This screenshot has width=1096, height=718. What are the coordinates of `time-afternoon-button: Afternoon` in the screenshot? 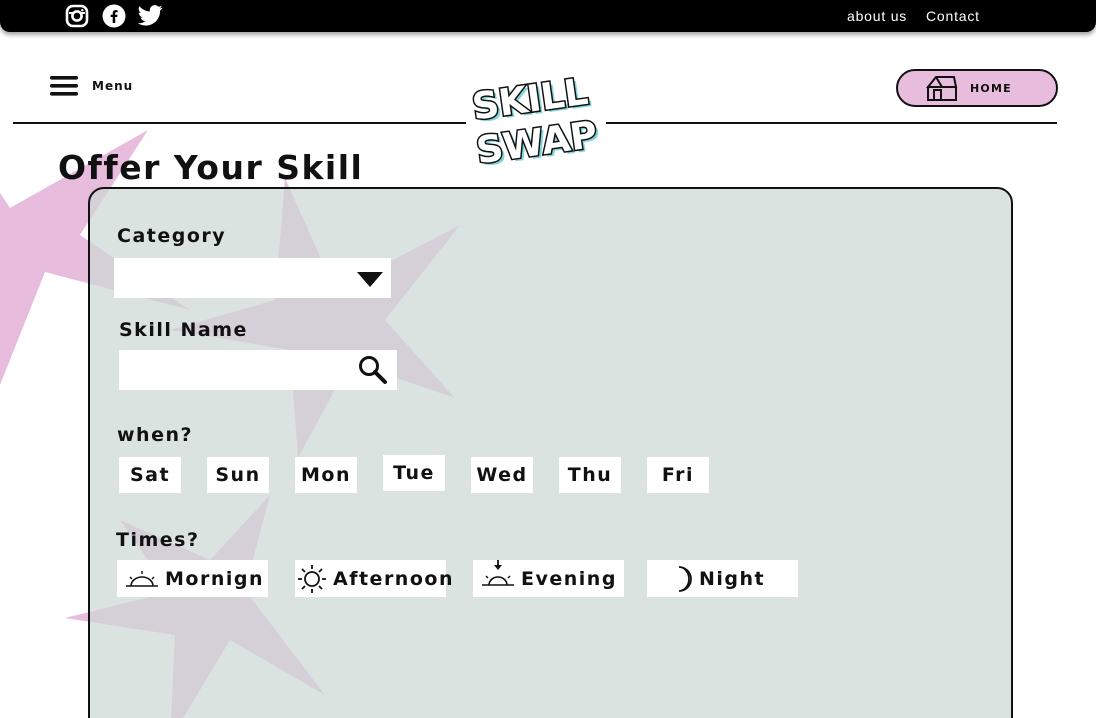 It's located at (373, 578).